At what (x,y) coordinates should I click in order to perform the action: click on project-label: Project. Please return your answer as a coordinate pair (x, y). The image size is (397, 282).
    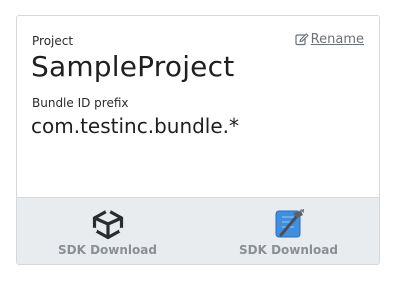
    Looking at the image, I should click on (53, 41).